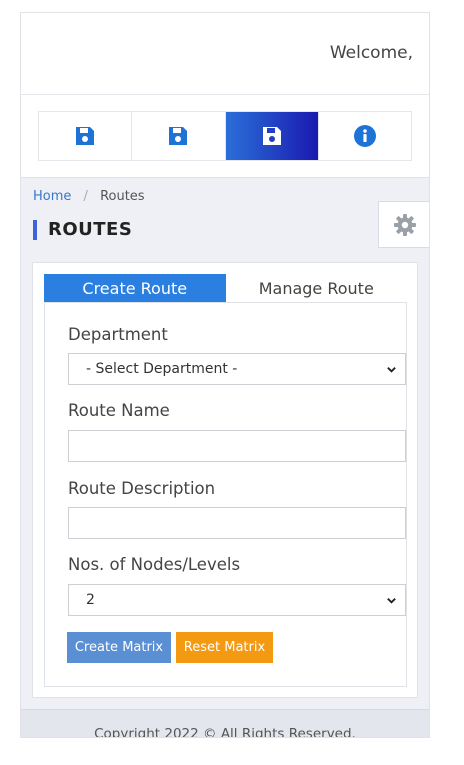 Image resolution: width=464 pixels, height=765 pixels. I want to click on gear-icon, so click(405, 224).